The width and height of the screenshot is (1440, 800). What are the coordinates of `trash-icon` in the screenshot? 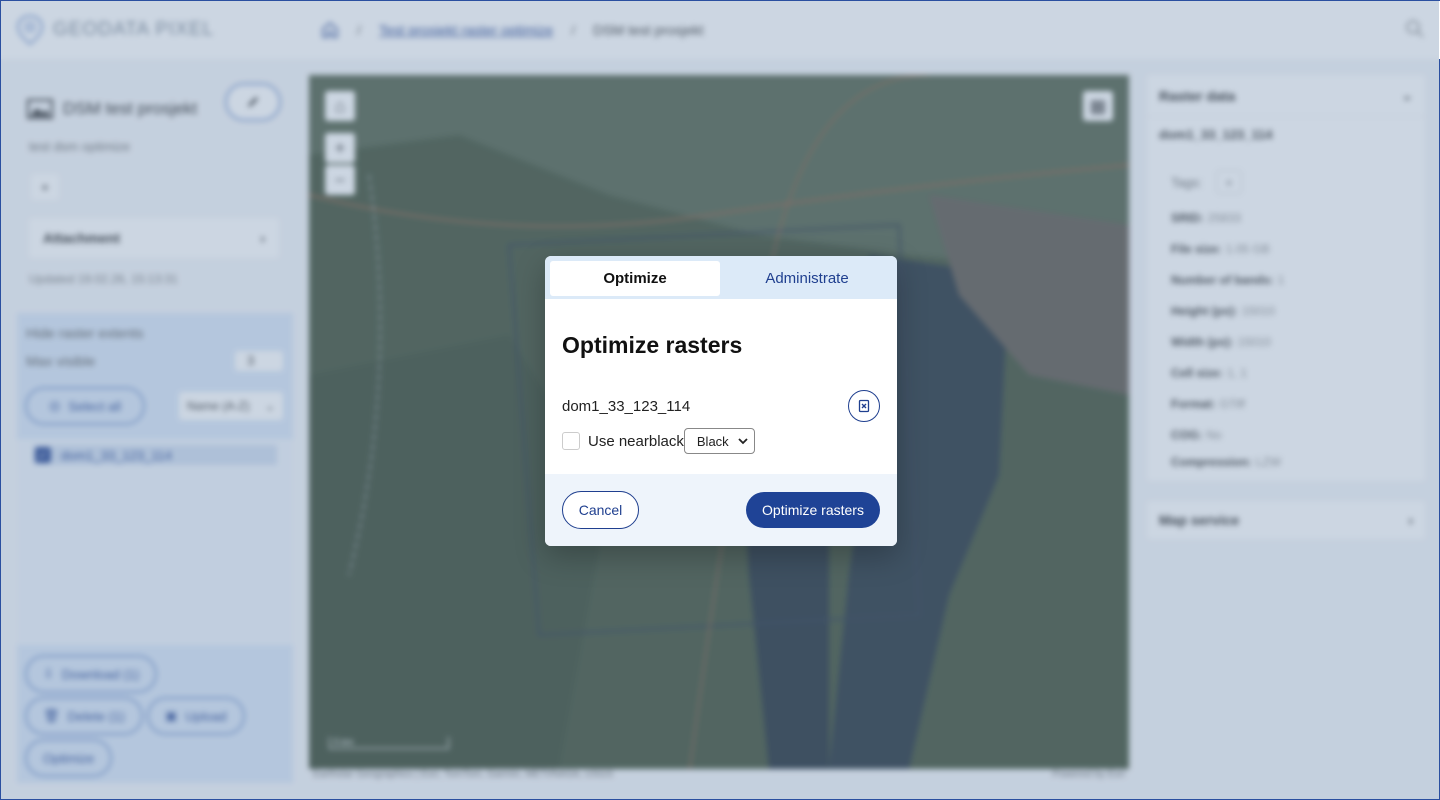 It's located at (864, 406).